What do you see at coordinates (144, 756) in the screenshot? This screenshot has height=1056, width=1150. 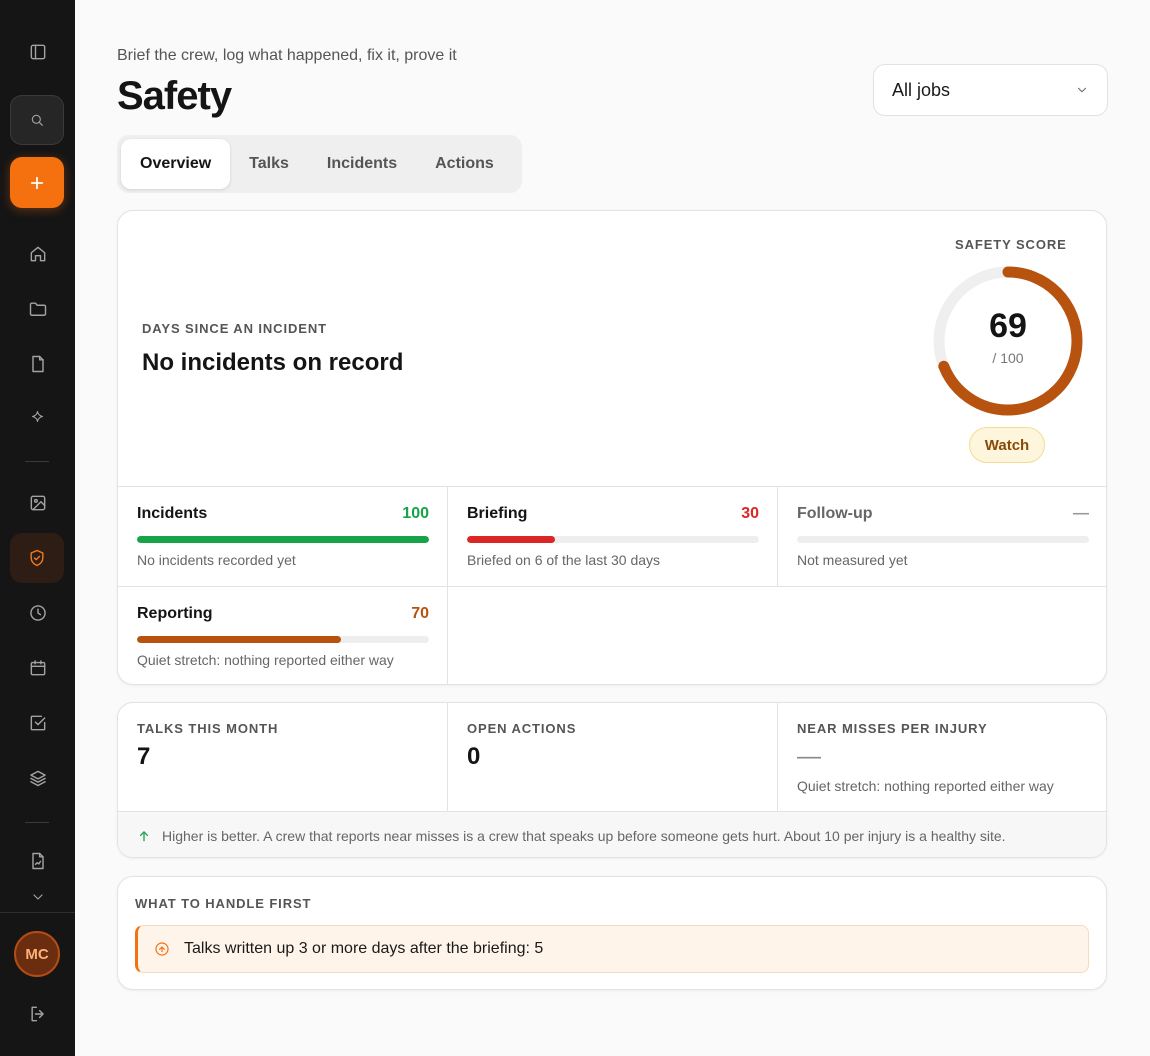 I see `stat-value: 7` at bounding box center [144, 756].